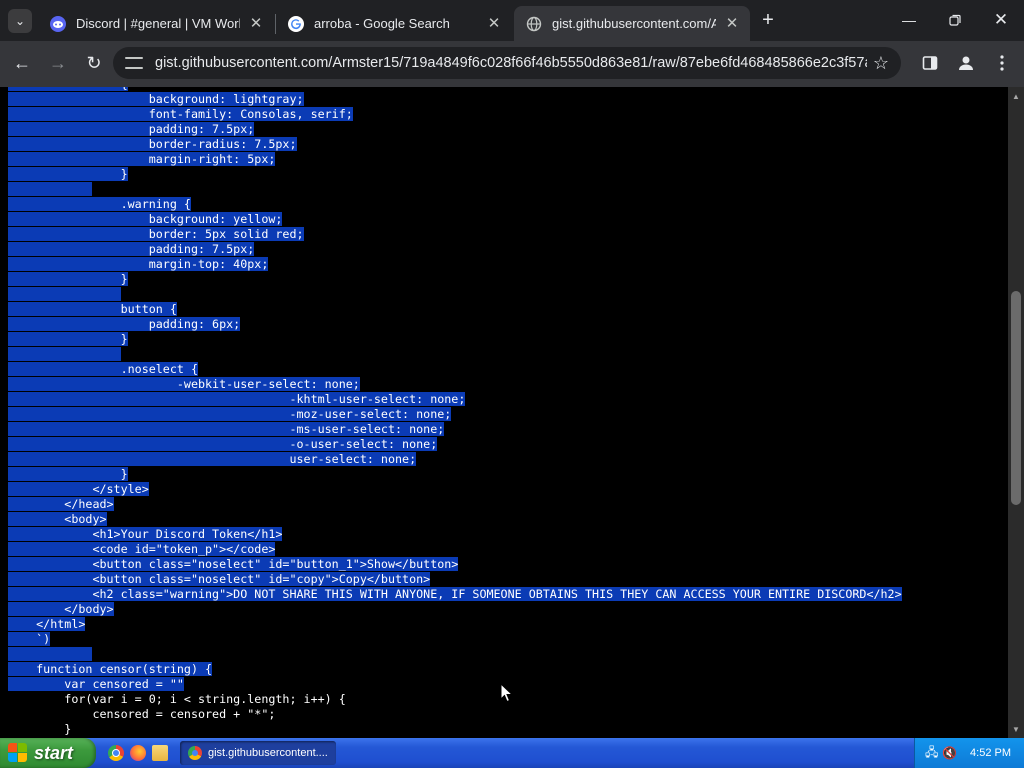  Describe the element at coordinates (455, 309) in the screenshot. I see `code-line: button {` at that location.